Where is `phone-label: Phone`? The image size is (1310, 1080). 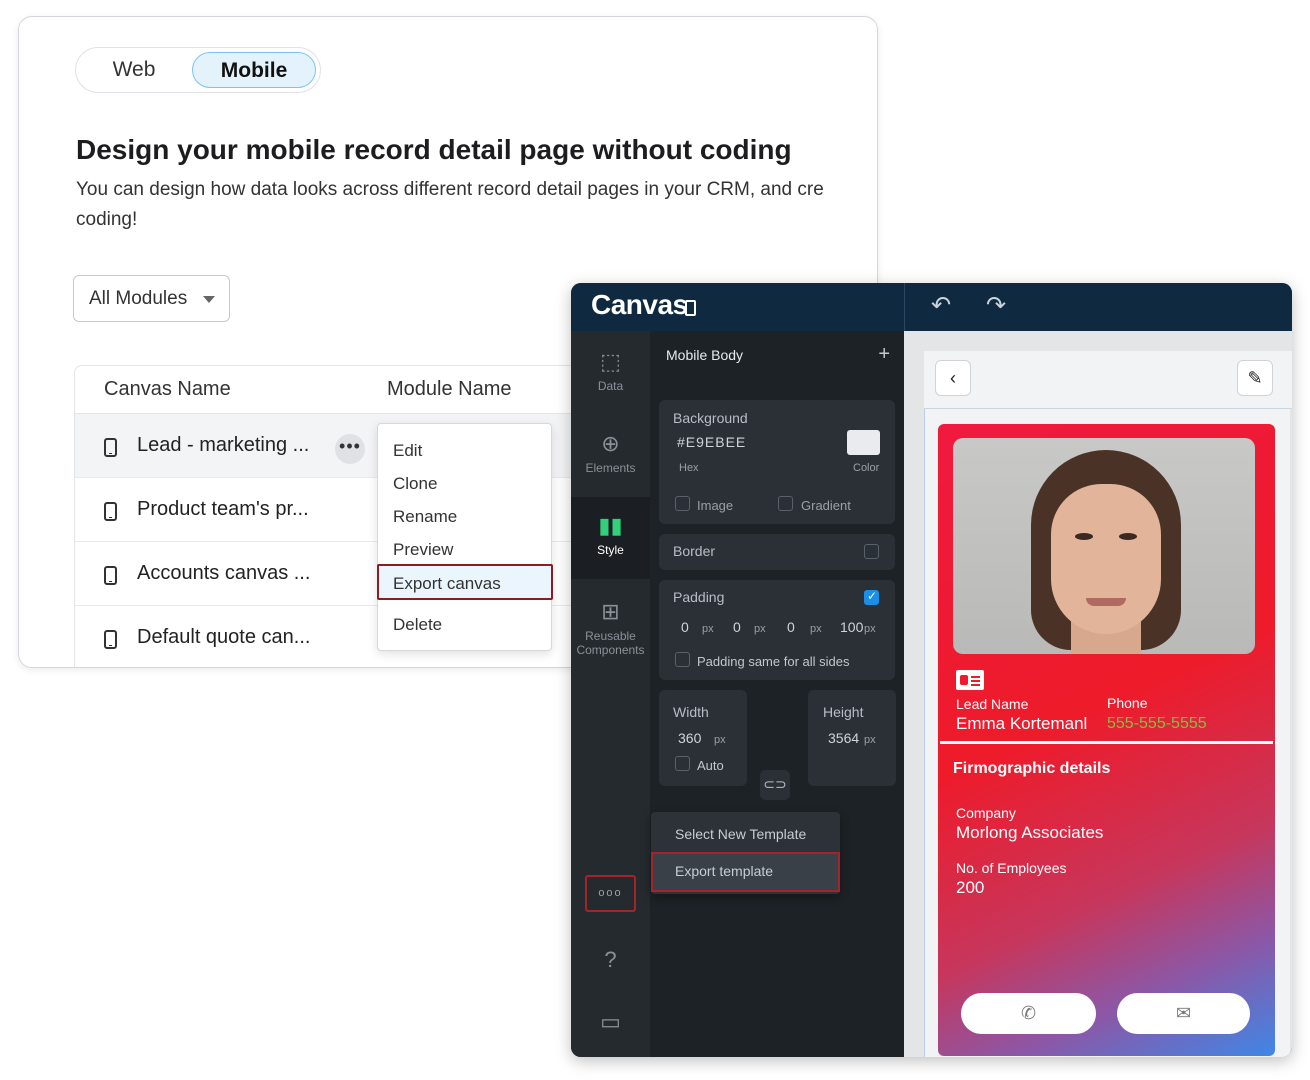 phone-label: Phone is located at coordinates (1127, 703).